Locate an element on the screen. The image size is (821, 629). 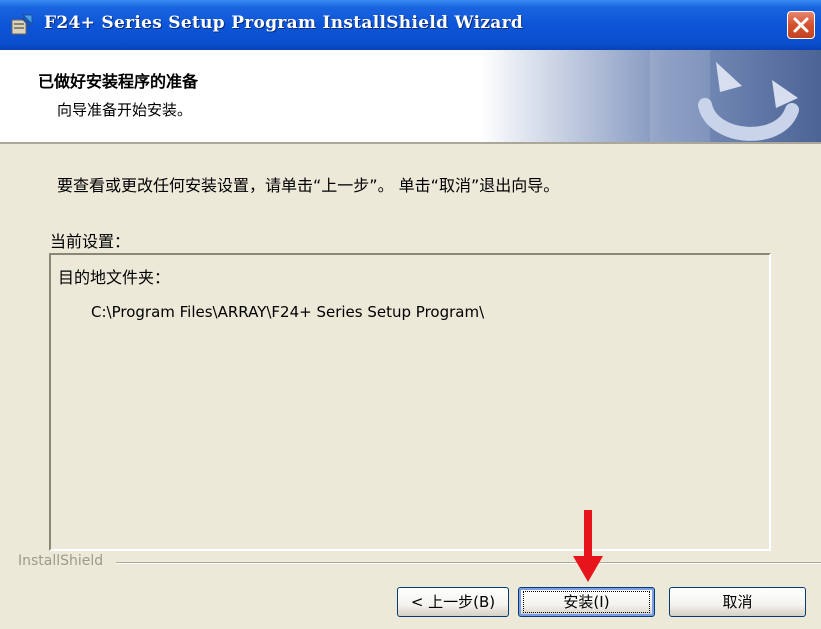
install-button: 安装(I) is located at coordinates (586, 602).